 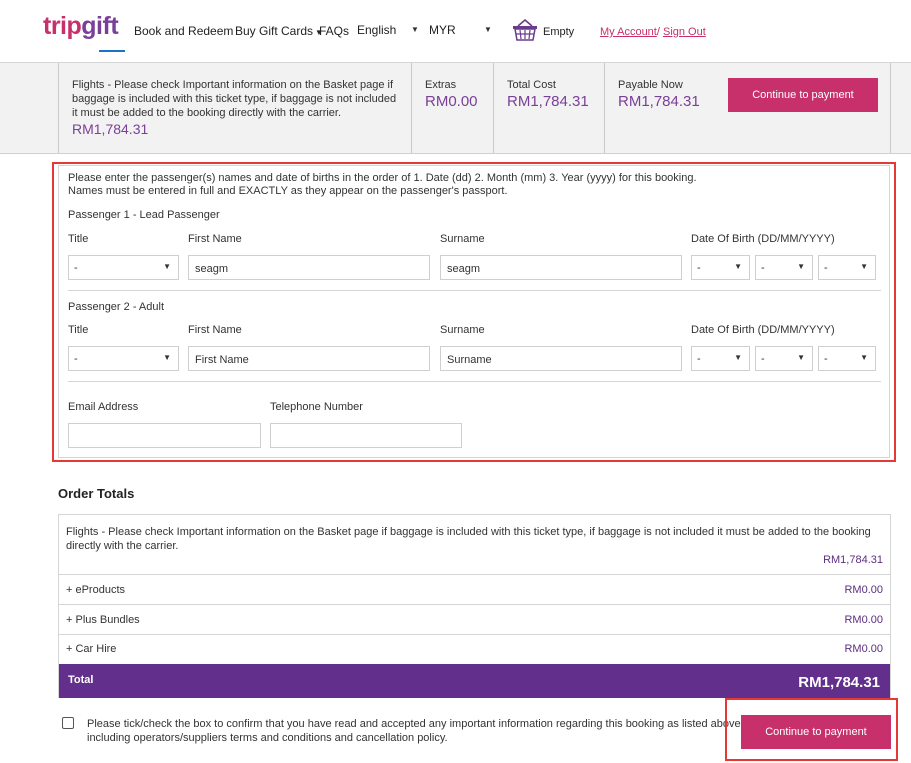 I want to click on passenger-2-dob-year-value: -, so click(x=826, y=359).